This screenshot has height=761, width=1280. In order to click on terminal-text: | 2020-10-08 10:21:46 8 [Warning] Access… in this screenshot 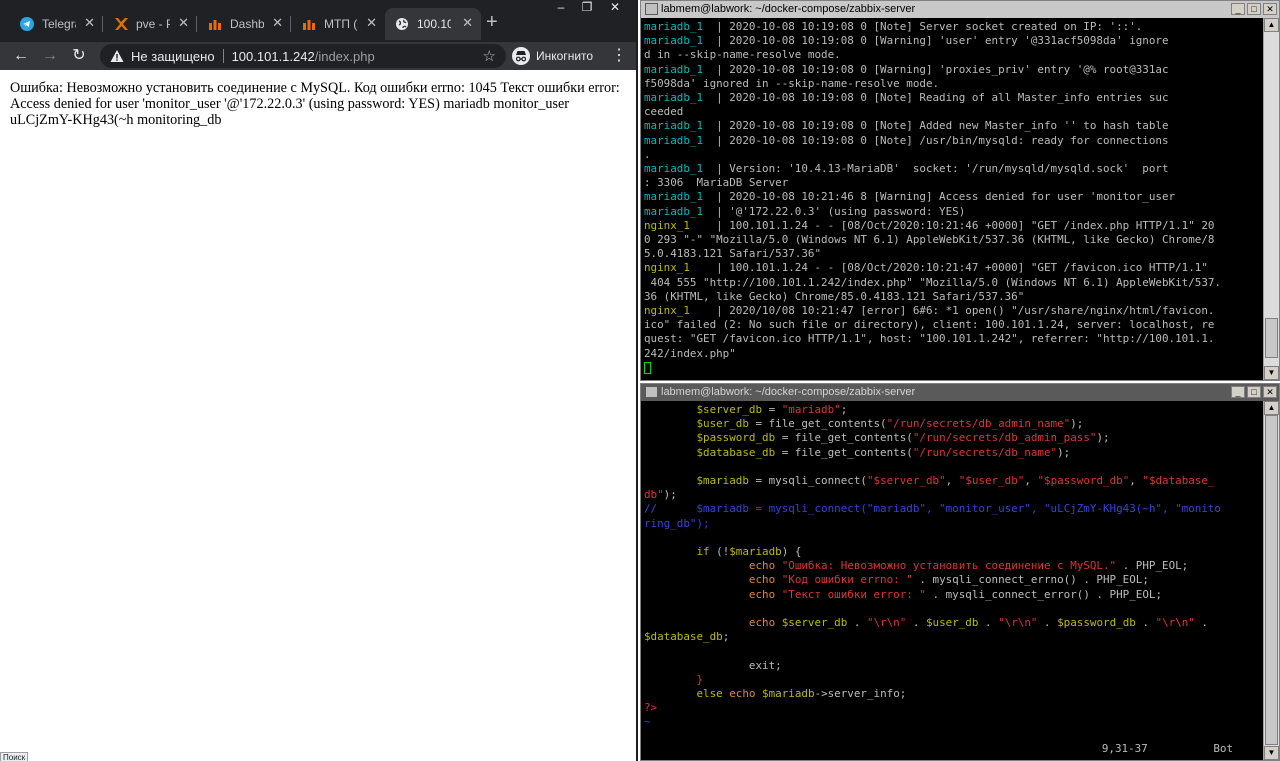, I will do `click(946, 197)`.